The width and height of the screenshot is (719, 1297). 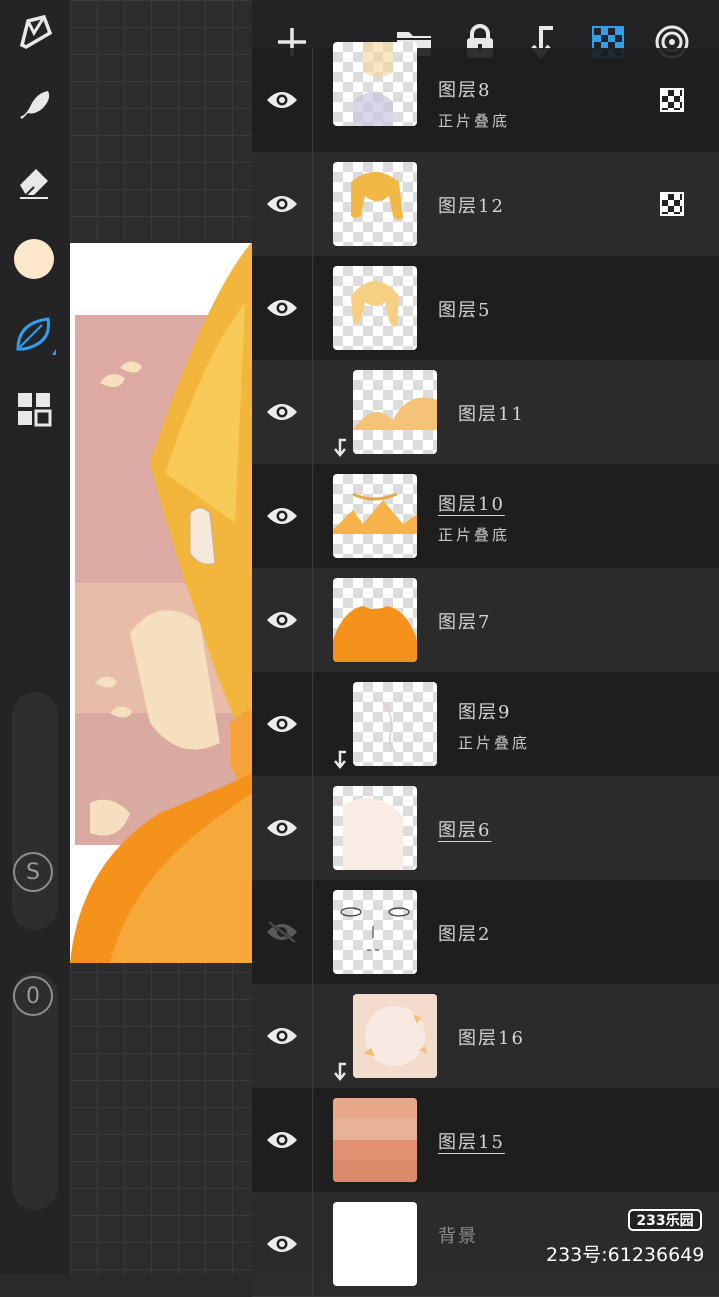 What do you see at coordinates (34, 181) in the screenshot?
I see `eraser-tool-icon` at bounding box center [34, 181].